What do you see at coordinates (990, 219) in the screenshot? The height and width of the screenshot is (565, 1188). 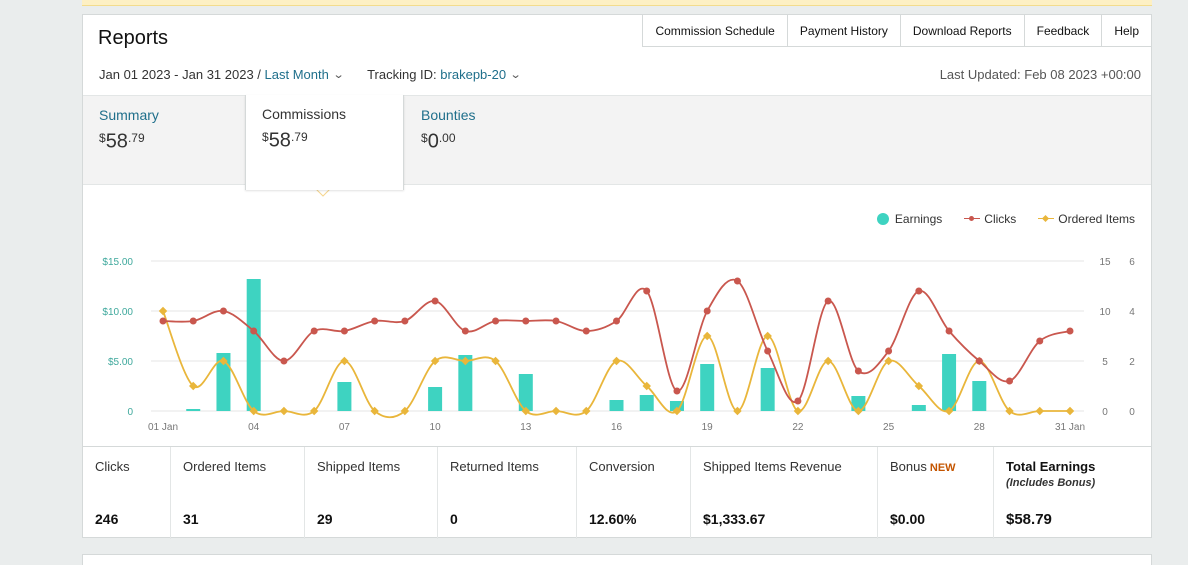 I see `legend-clicks: Clicks` at bounding box center [990, 219].